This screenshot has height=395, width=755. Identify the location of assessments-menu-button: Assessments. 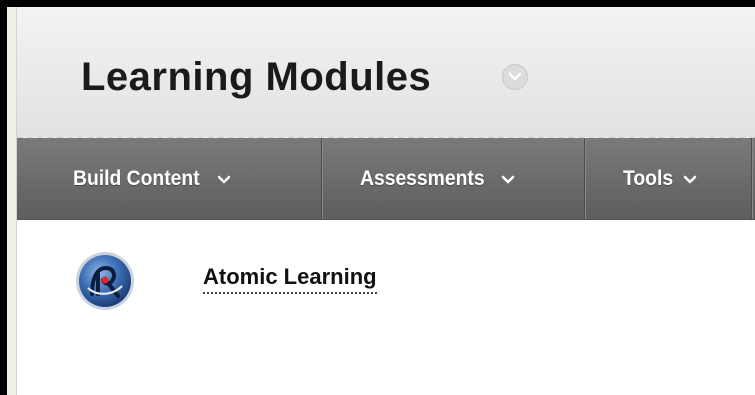
(437, 178).